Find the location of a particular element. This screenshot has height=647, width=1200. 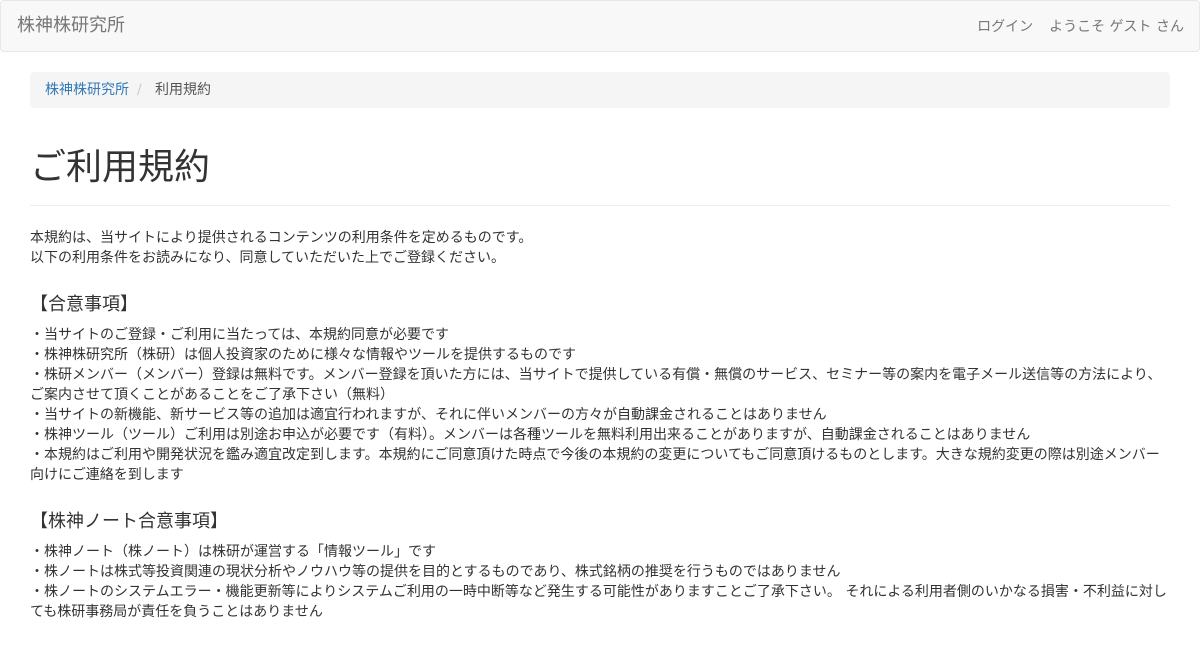

welcome-guest-link: ようこそ ゲスト さん is located at coordinates (1116, 27).